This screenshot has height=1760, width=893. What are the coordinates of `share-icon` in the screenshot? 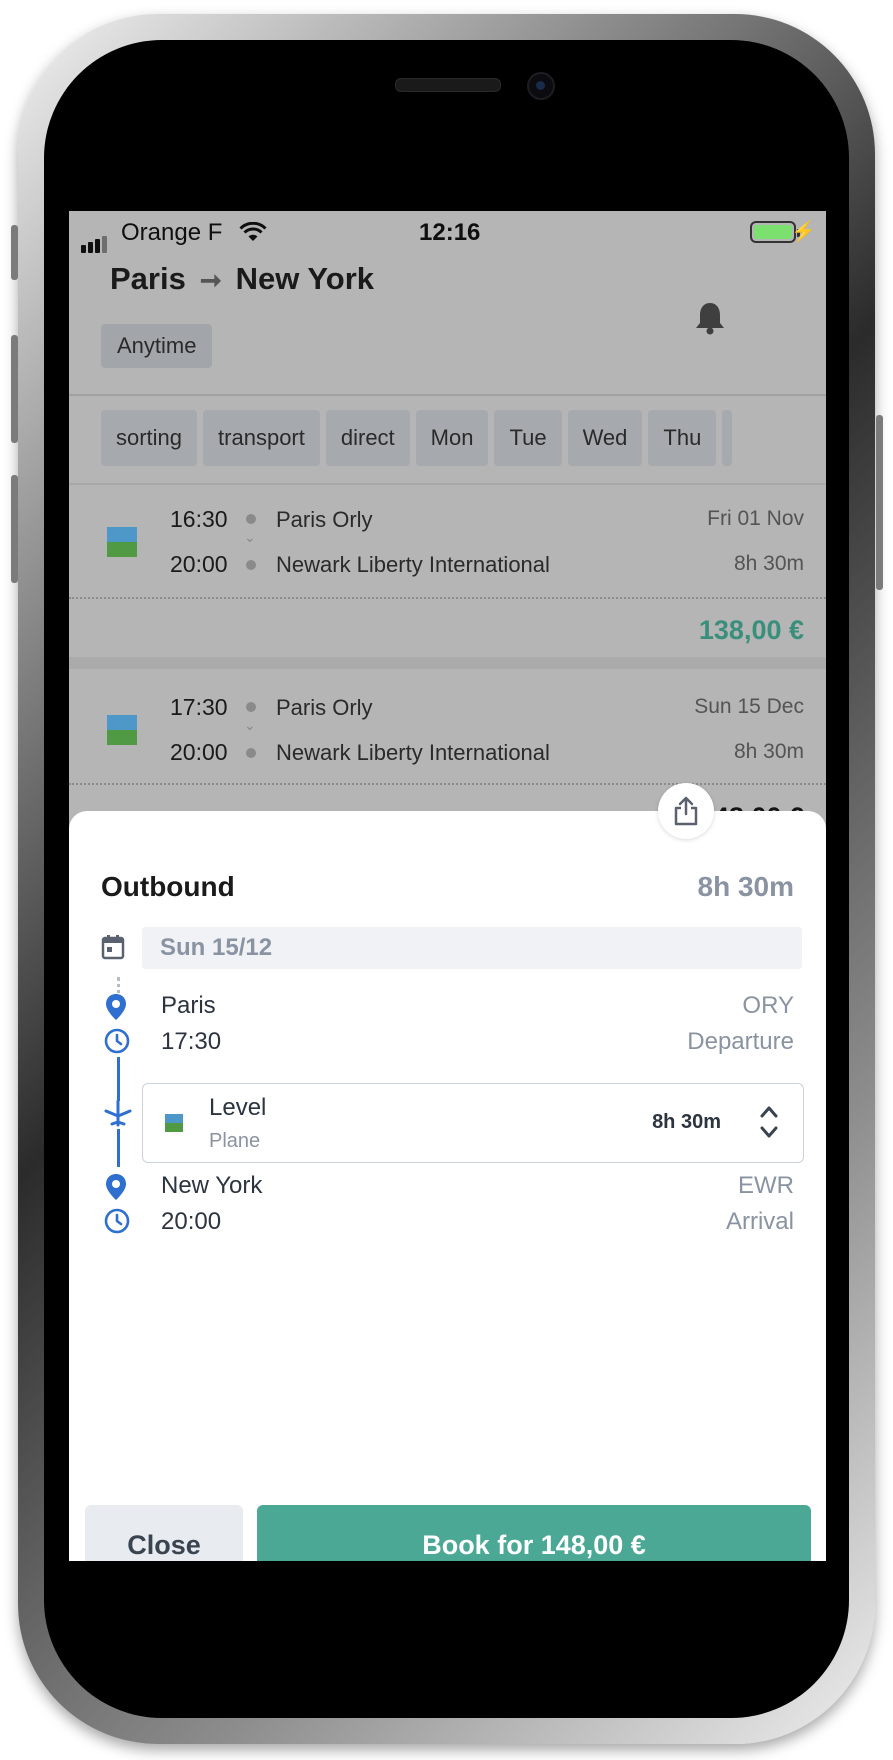 It's located at (686, 811).